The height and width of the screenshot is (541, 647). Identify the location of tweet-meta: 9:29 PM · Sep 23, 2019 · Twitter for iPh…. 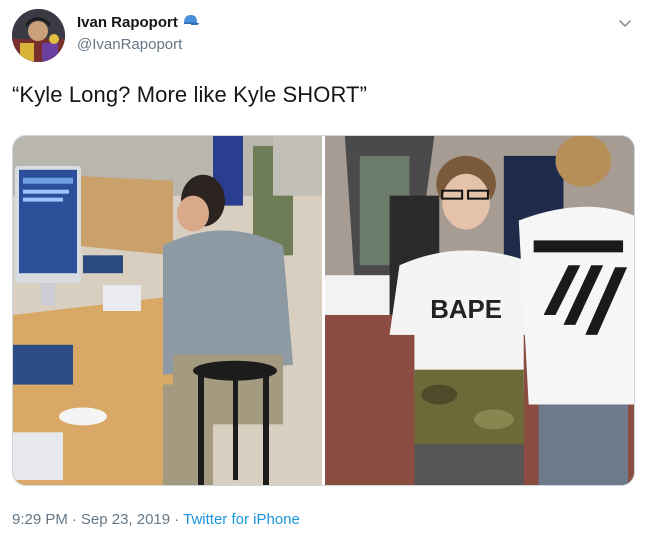
(156, 519).